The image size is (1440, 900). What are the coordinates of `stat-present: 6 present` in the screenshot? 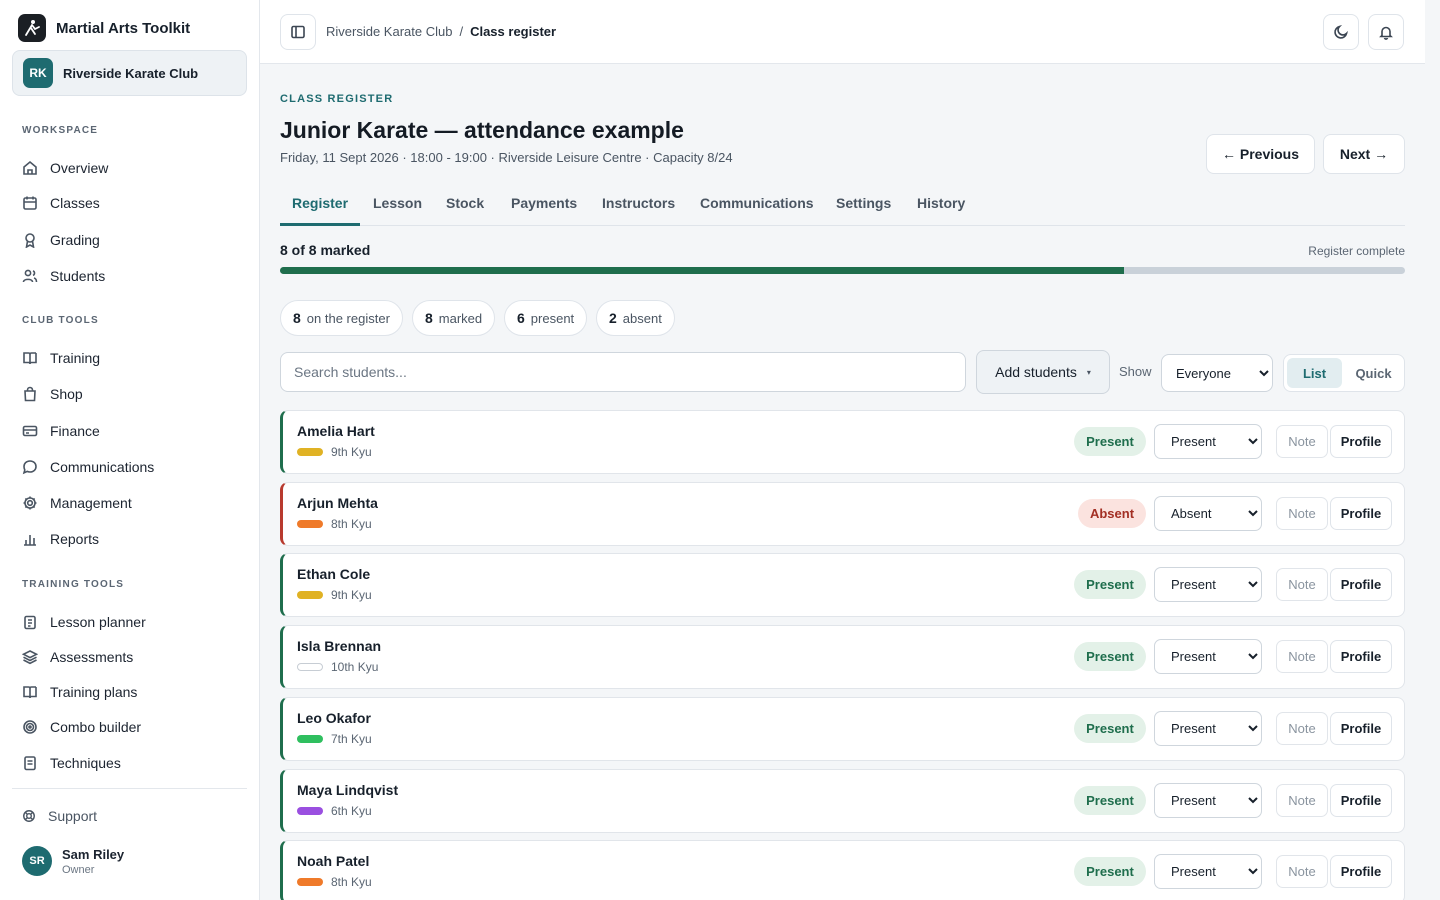 It's located at (546, 318).